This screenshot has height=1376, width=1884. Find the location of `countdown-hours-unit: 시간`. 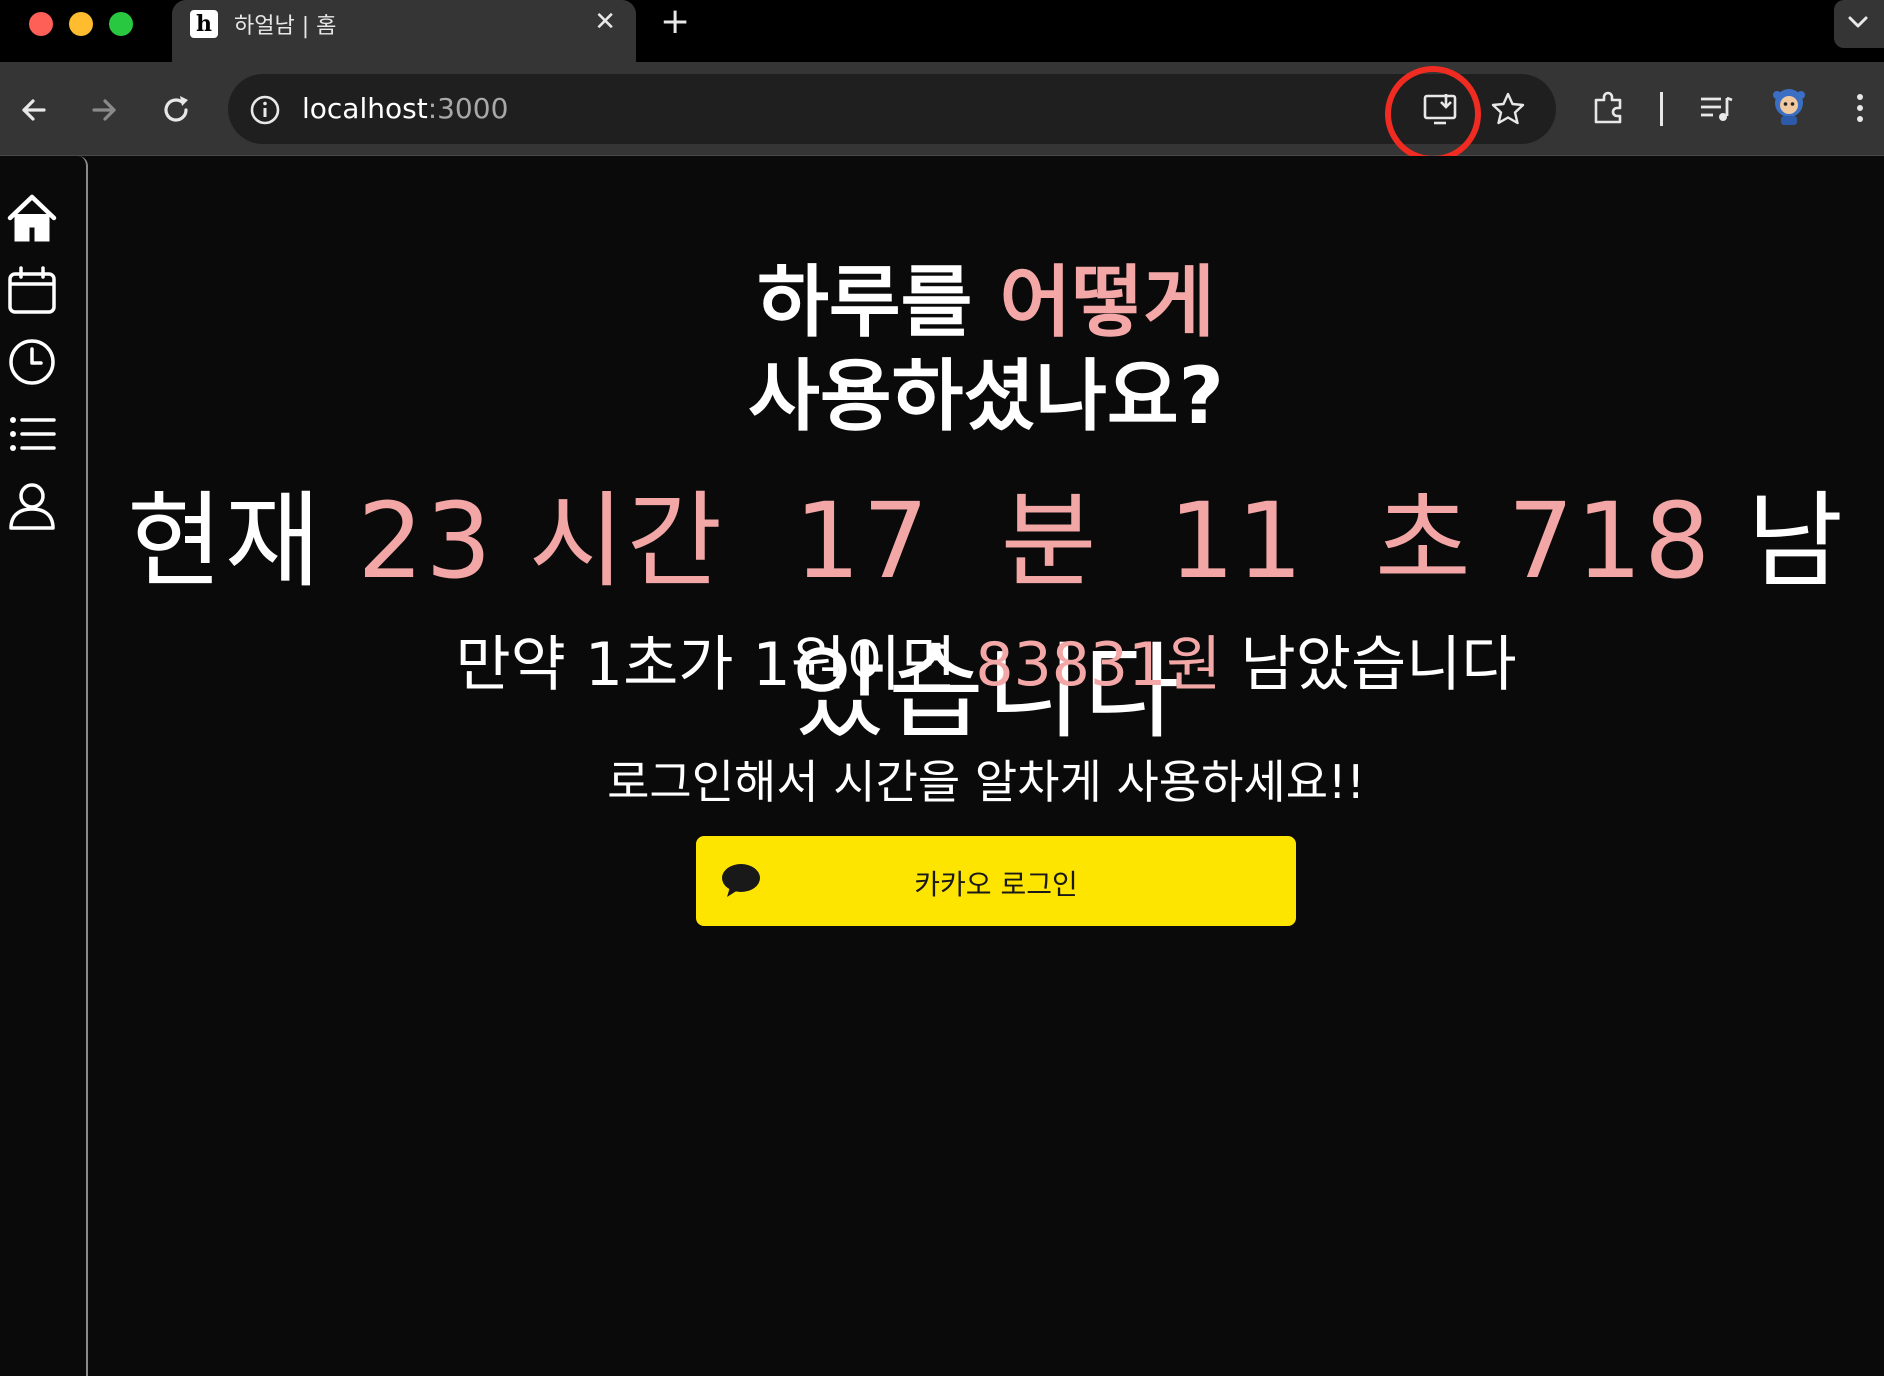

countdown-hours-unit: 시간 is located at coordinates (626, 541).